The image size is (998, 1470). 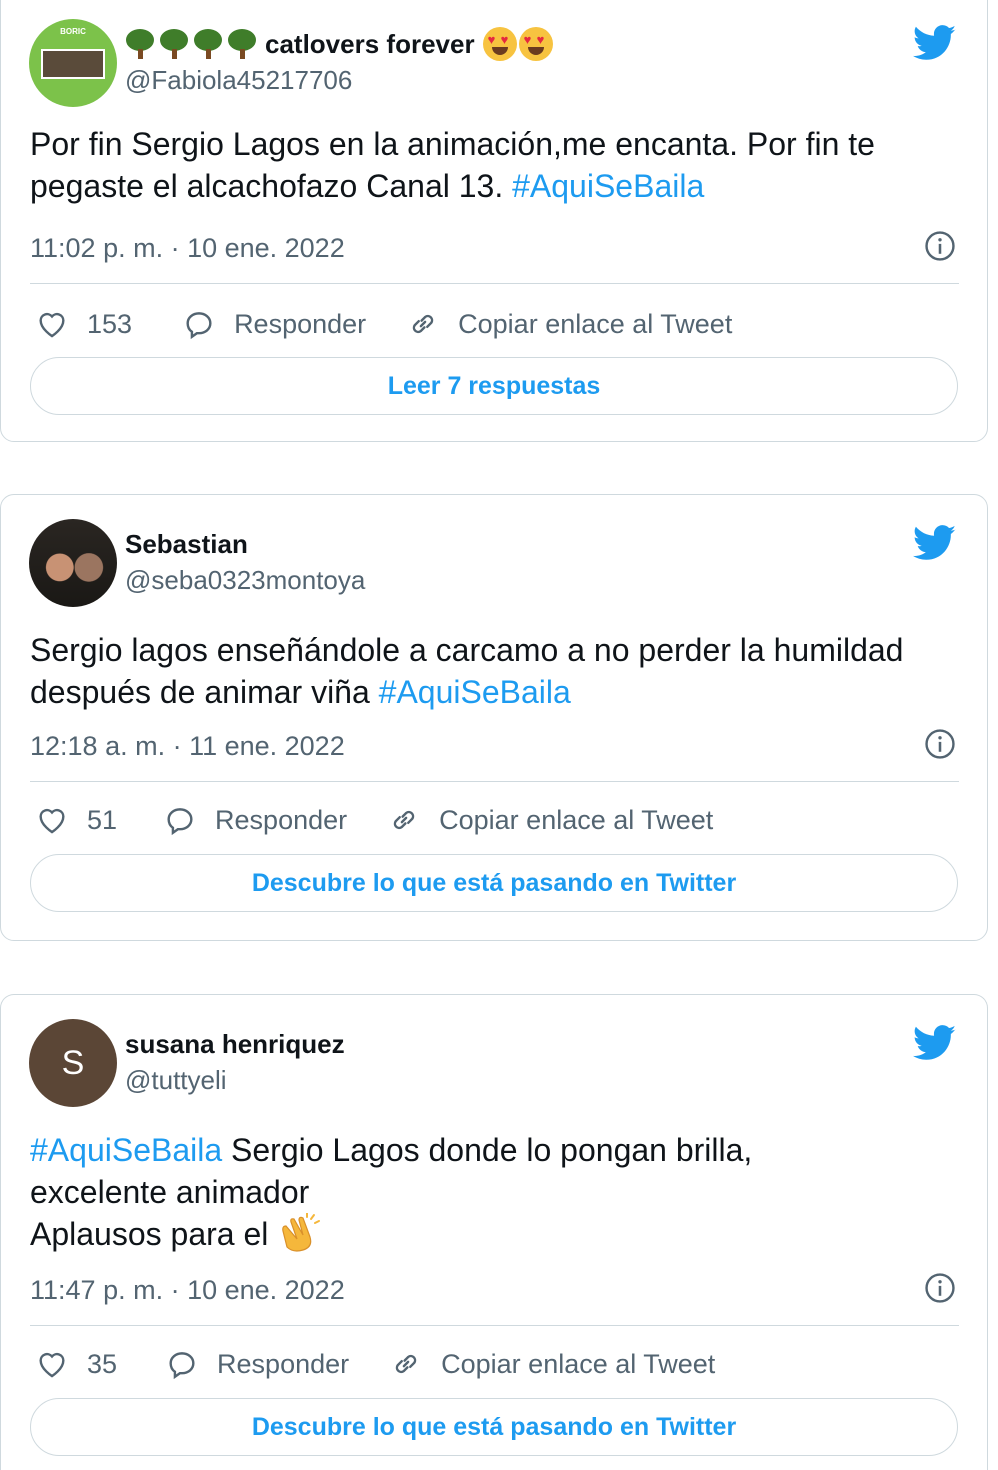 I want to click on tweet-actions: 35 Responder Copiar enlace al Tweet, so click(x=375, y=1364).